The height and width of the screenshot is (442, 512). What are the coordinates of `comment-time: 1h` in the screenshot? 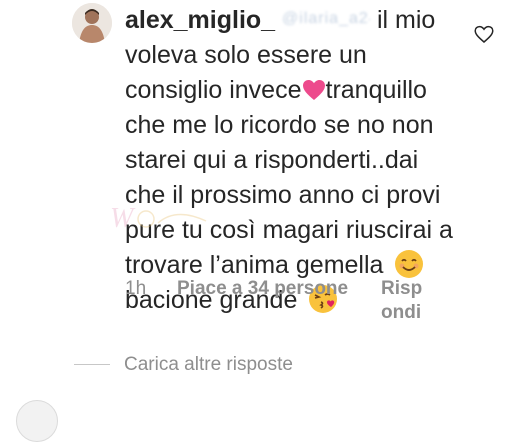 It's located at (136, 288).